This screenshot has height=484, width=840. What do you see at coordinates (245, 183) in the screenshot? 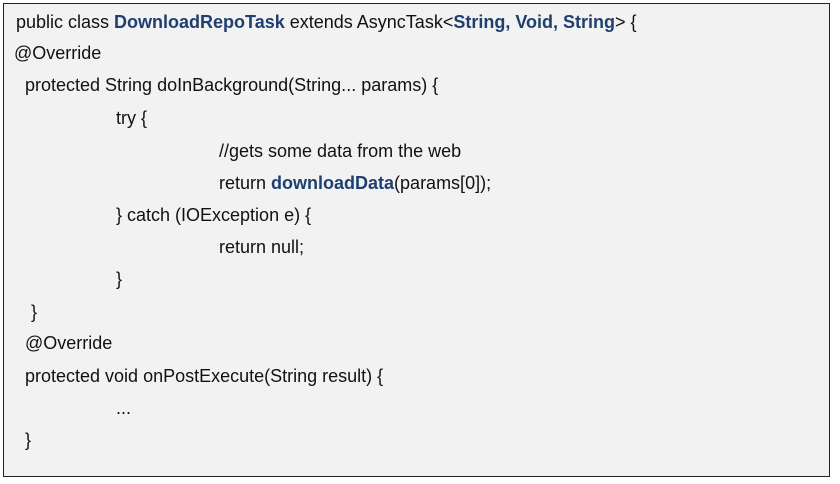
I see `code-text: return` at bounding box center [245, 183].